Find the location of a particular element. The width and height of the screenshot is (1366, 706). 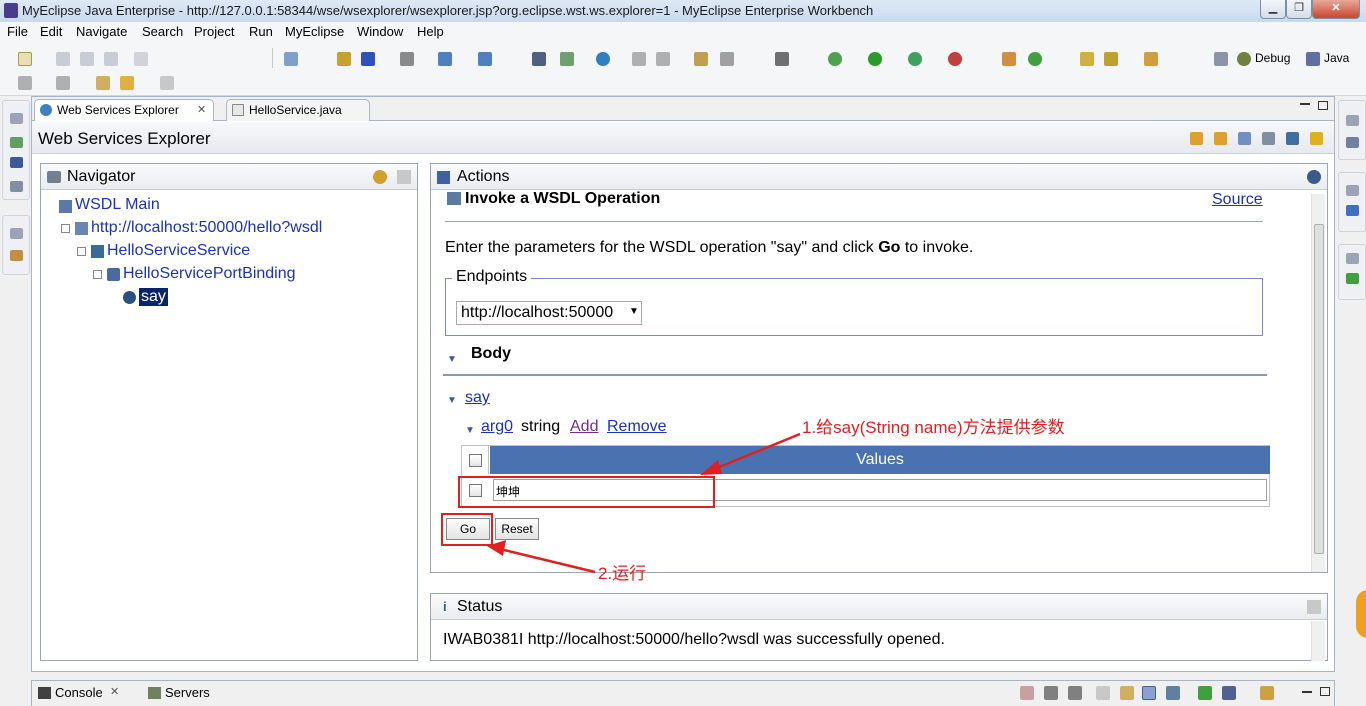

arrow-to-param is located at coordinates (756, 452).